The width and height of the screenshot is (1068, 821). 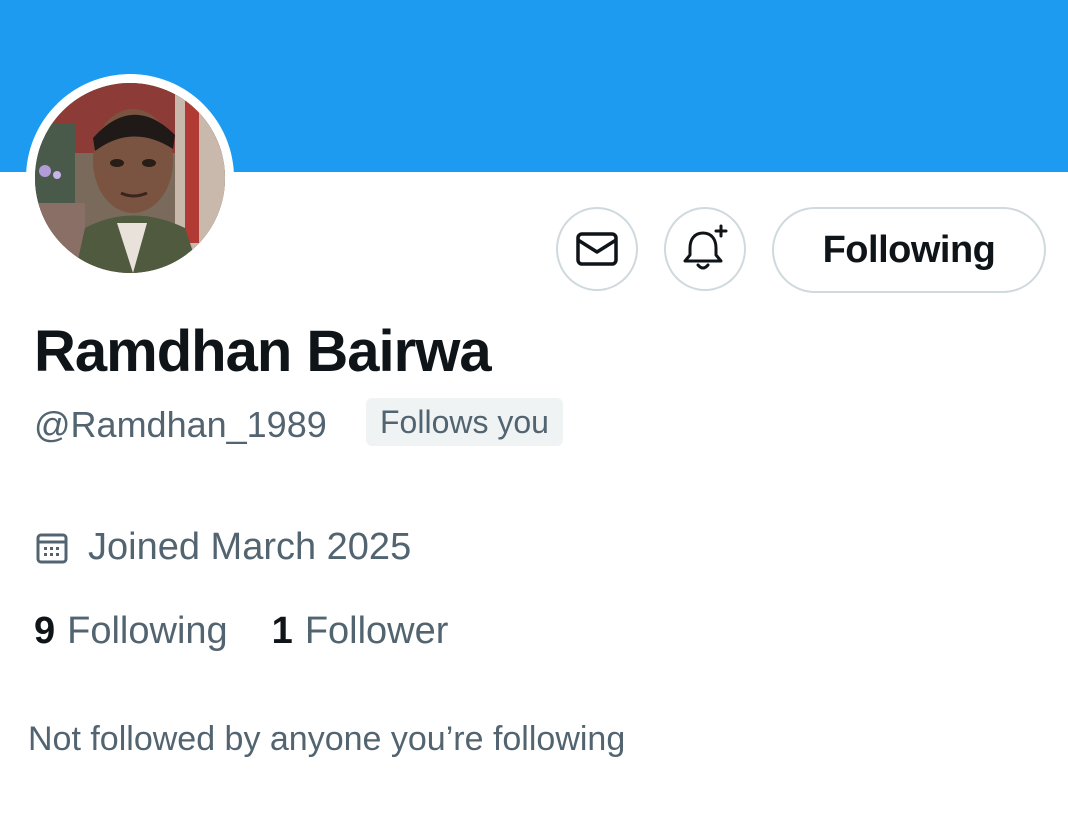 I want to click on followers-stat-link: 1 Follower, so click(x=360, y=631).